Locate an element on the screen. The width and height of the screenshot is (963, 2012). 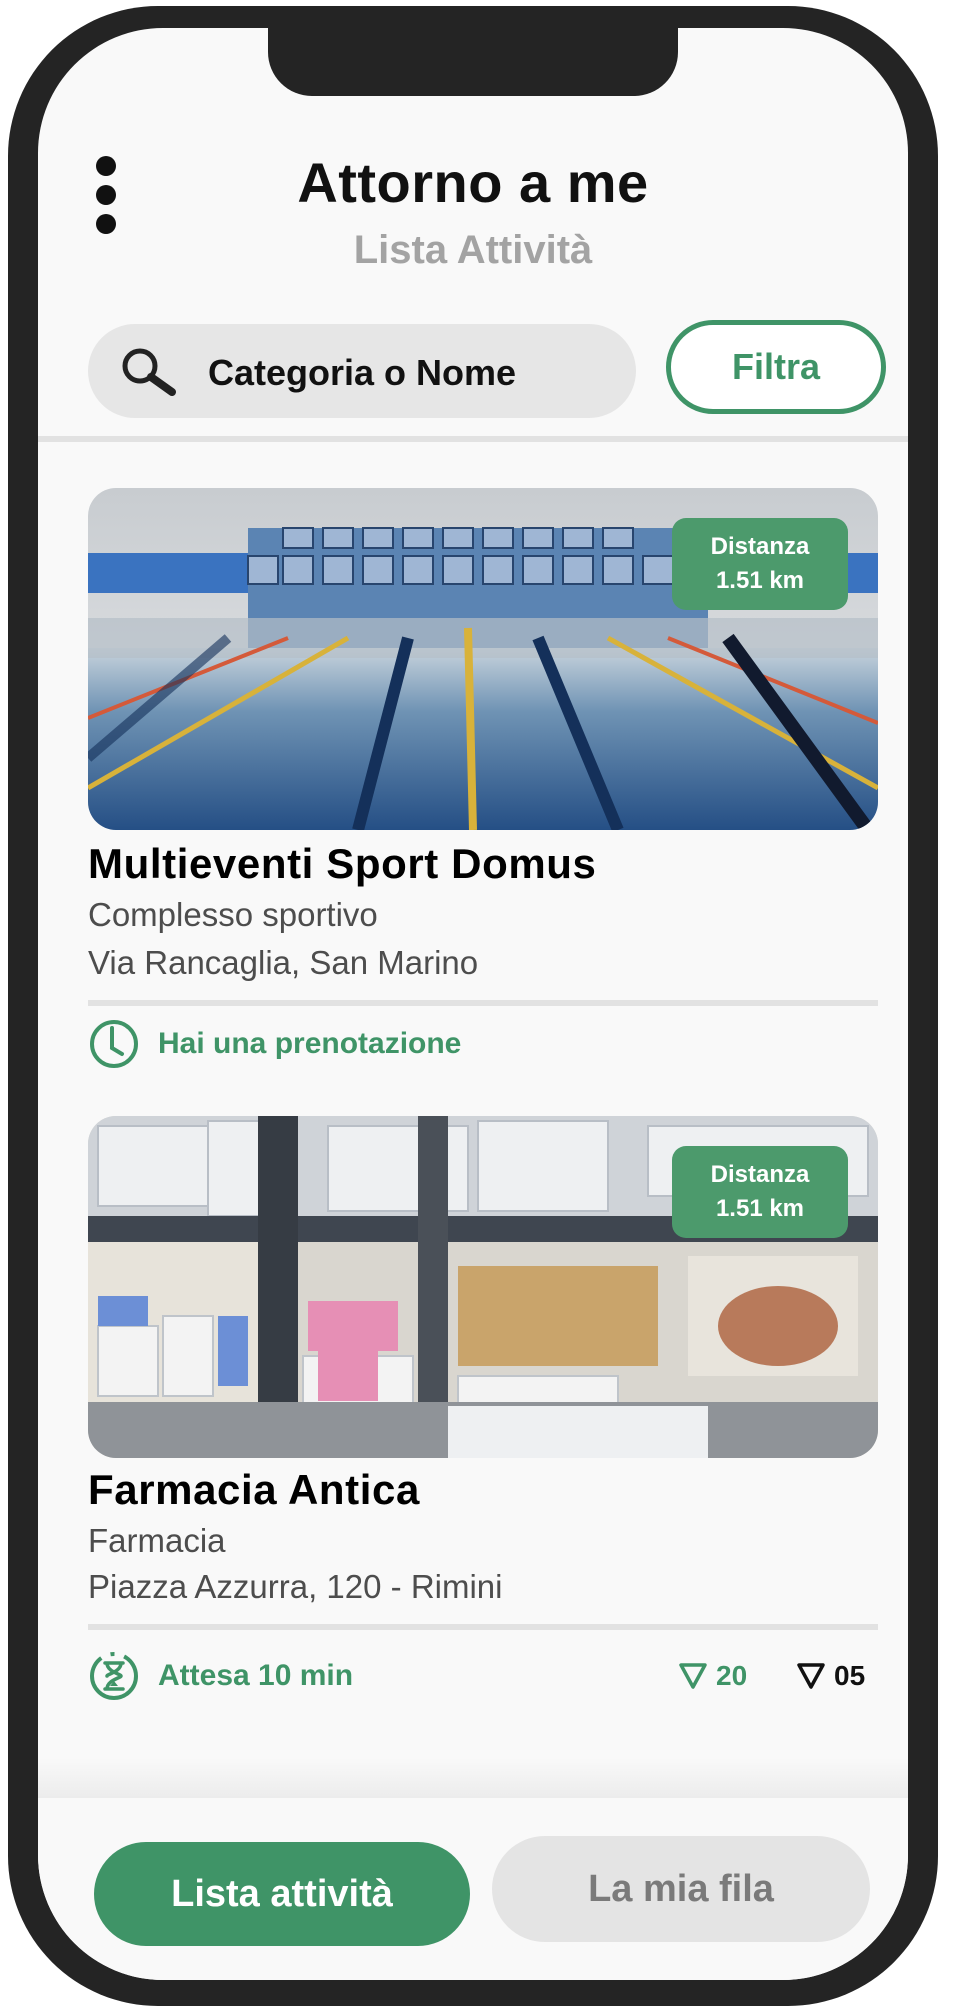
page-subtitle: Lista Attività is located at coordinates (473, 250).